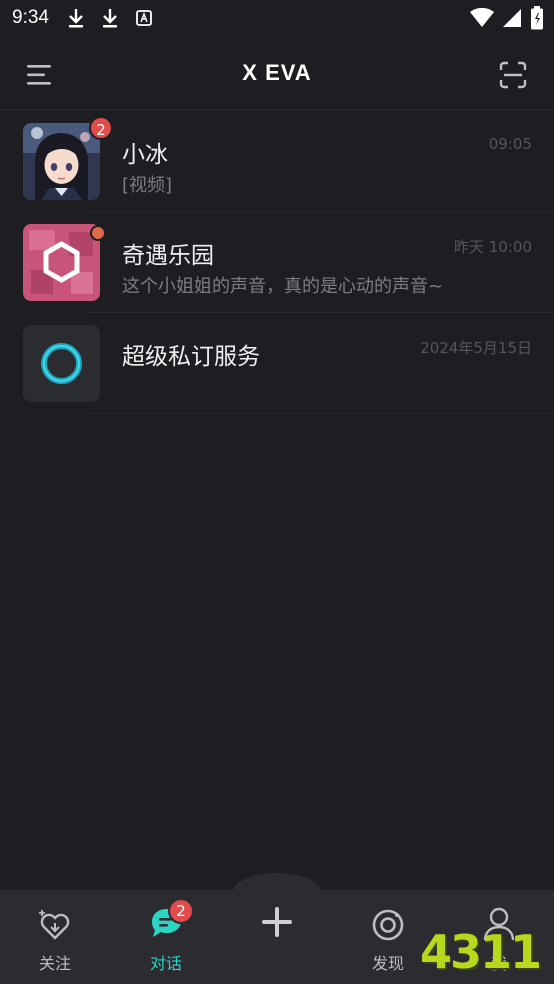 The height and width of the screenshot is (984, 554). What do you see at coordinates (147, 185) in the screenshot?
I see `conversation-preview: [视频]` at bounding box center [147, 185].